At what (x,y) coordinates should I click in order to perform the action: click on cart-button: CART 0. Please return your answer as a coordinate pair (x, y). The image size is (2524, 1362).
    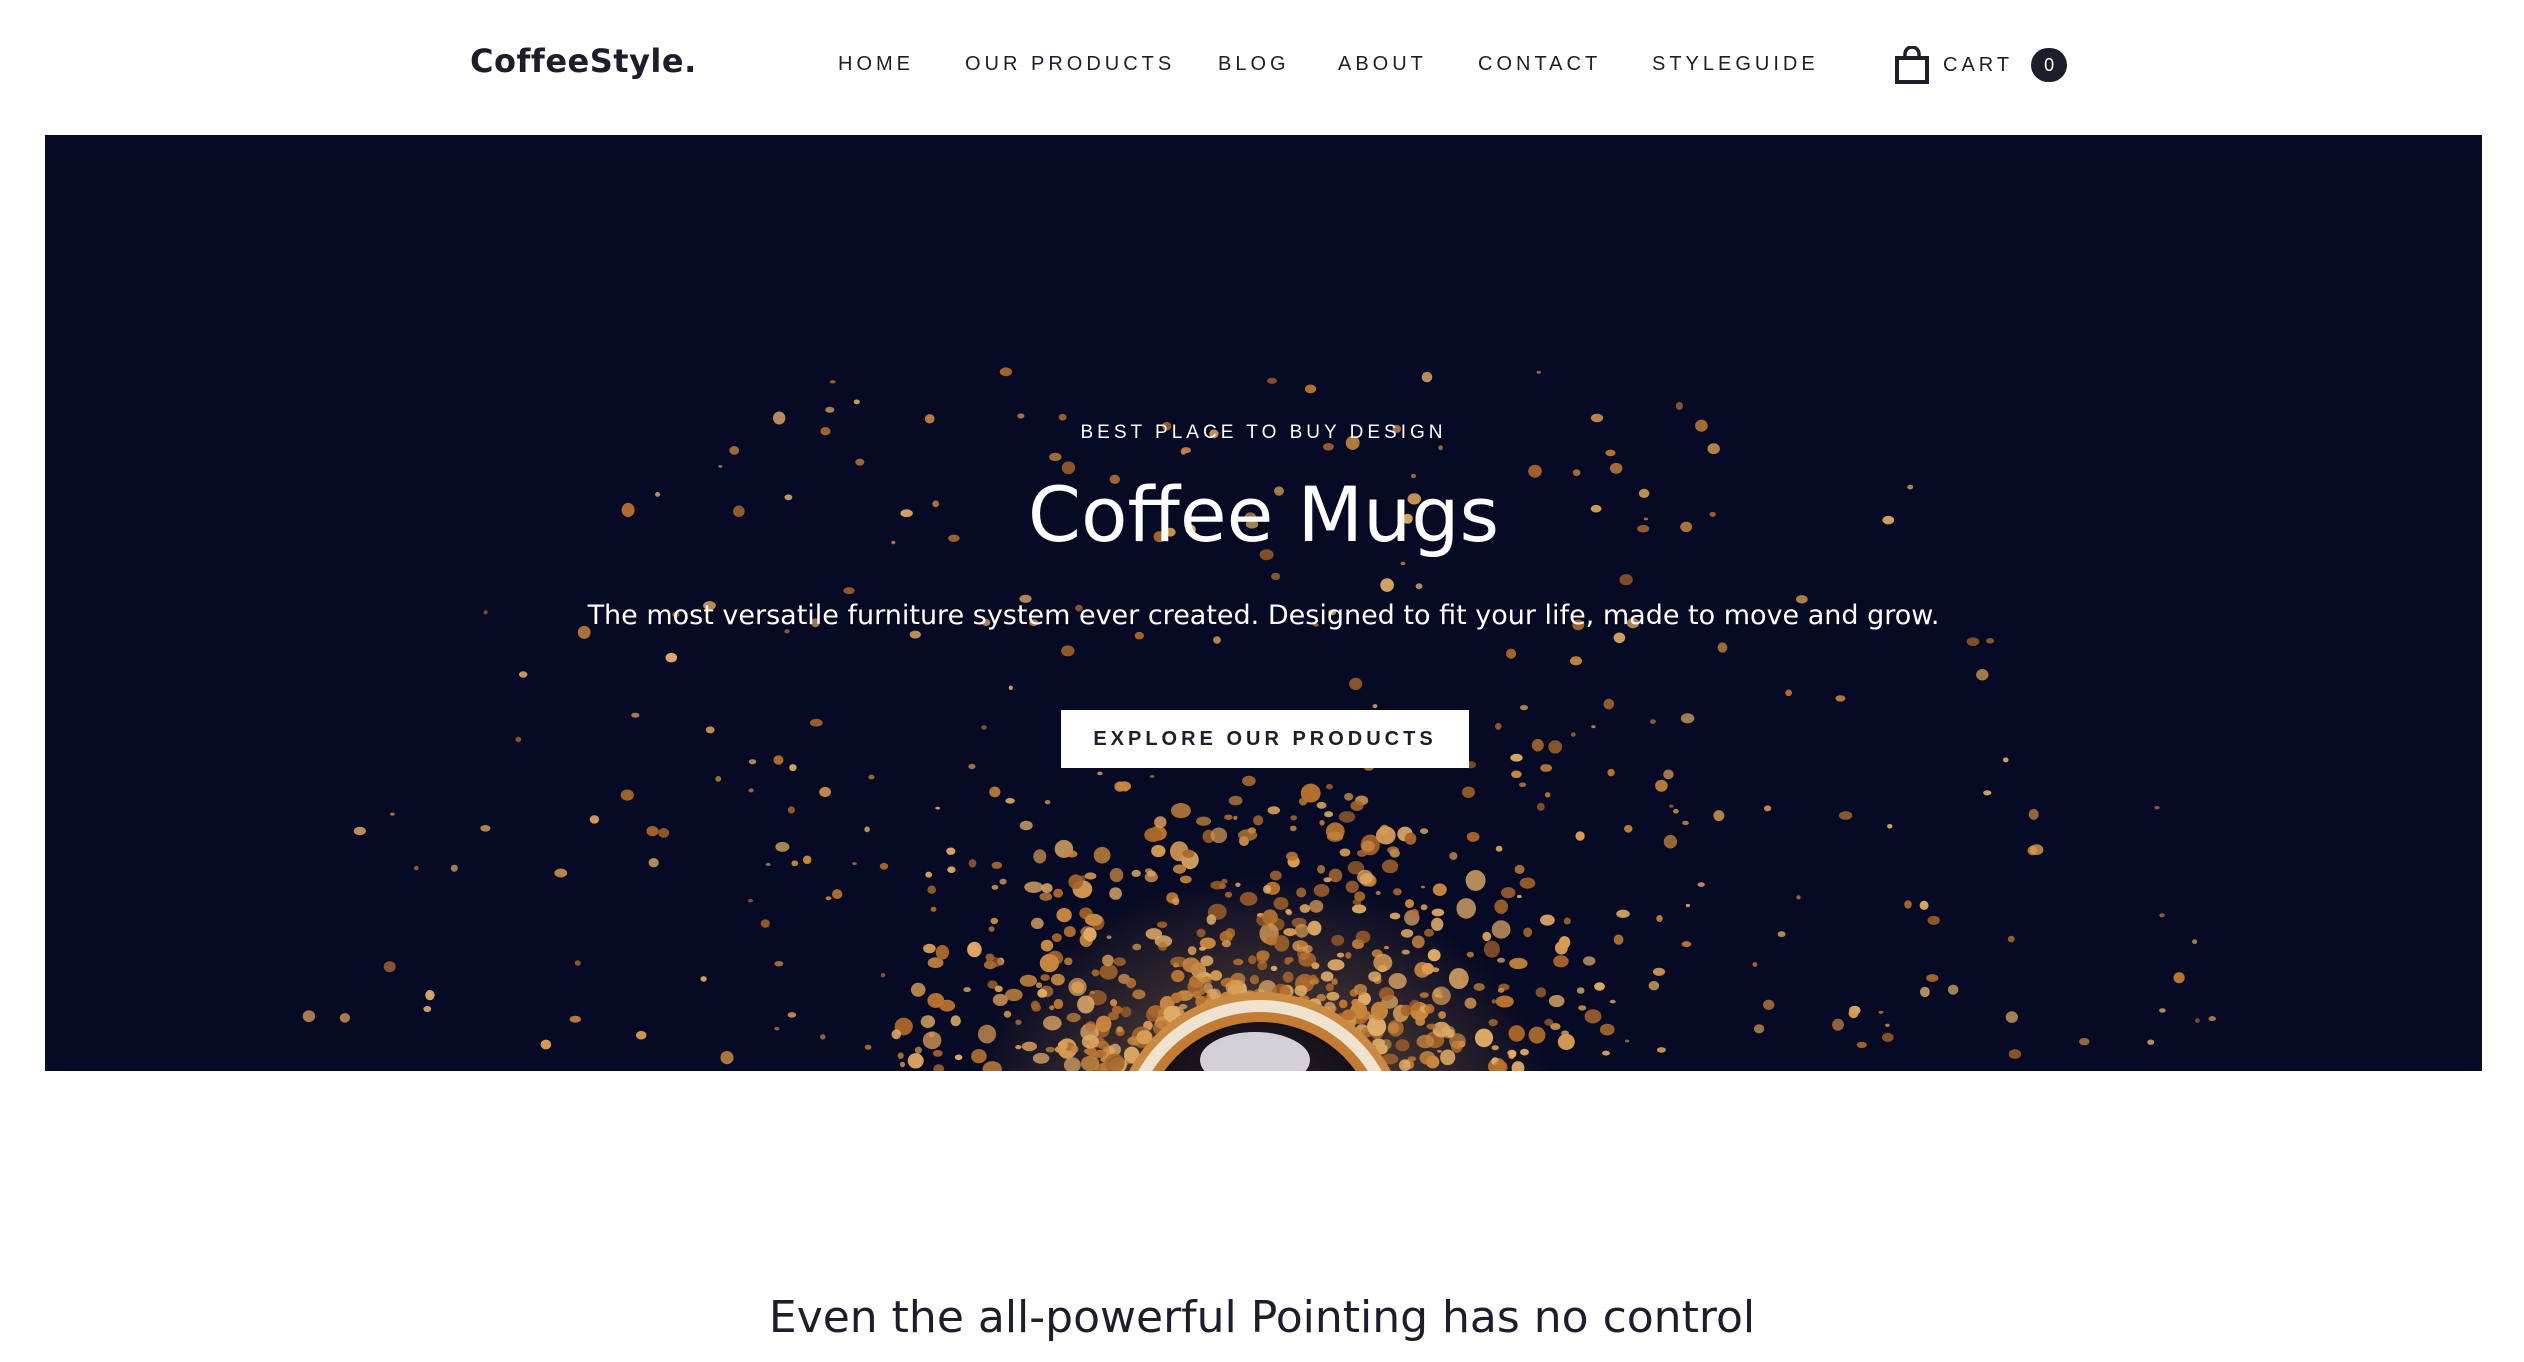
    Looking at the image, I should click on (1981, 65).